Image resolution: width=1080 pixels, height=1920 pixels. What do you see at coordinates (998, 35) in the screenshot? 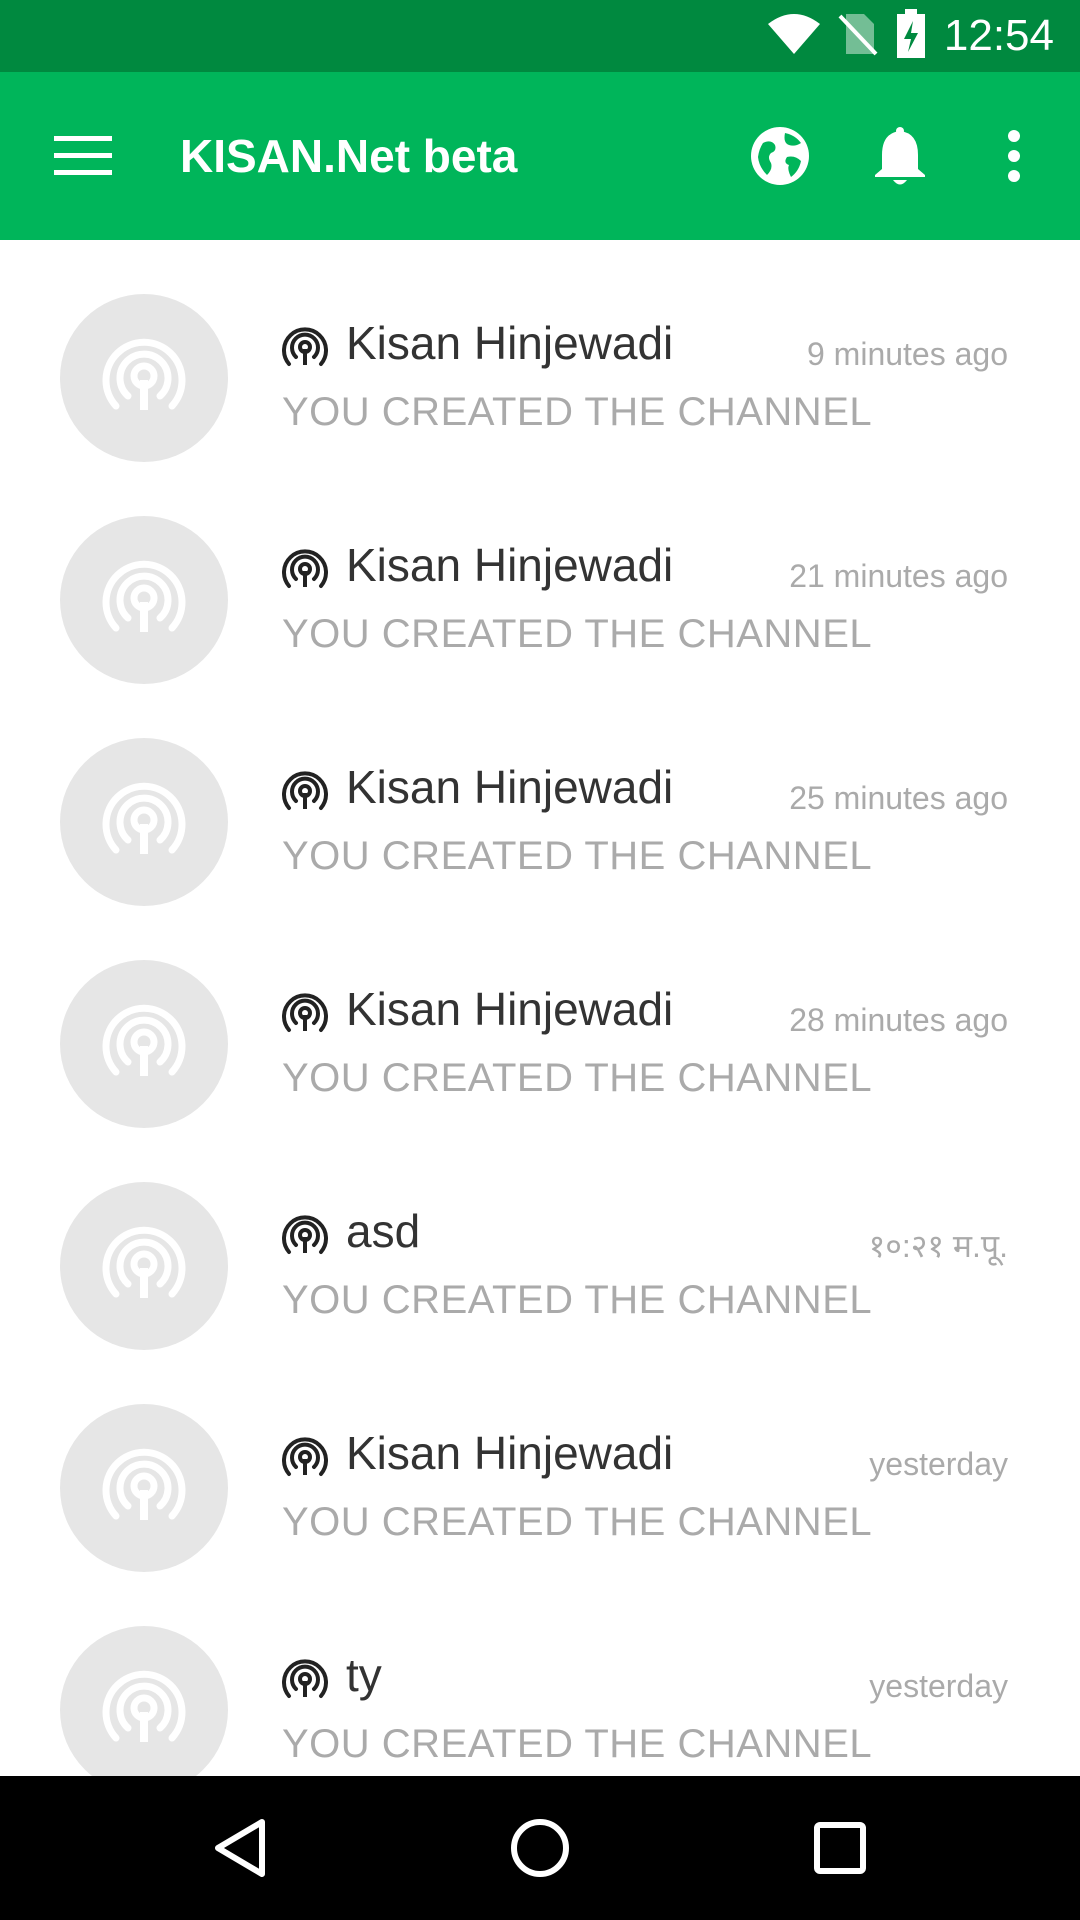
I see `status-time: 12:54` at bounding box center [998, 35].